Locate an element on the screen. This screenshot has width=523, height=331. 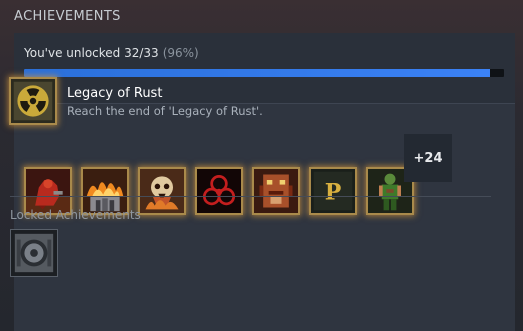
progress-bar is located at coordinates (264, 73).